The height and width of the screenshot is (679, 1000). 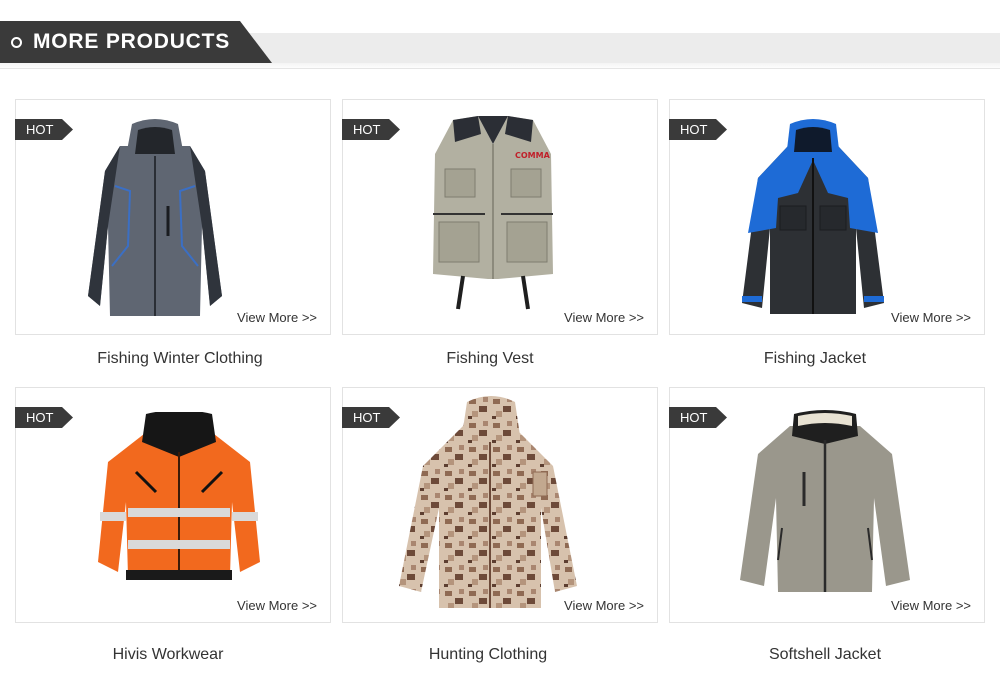 I want to click on product-card-hivis-workwear: HOT View More >>, so click(x=173, y=505).